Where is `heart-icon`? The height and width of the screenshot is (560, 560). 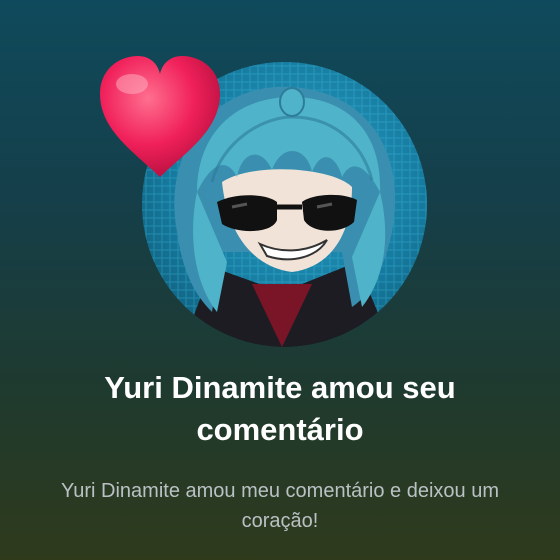
heart-icon is located at coordinates (160, 117).